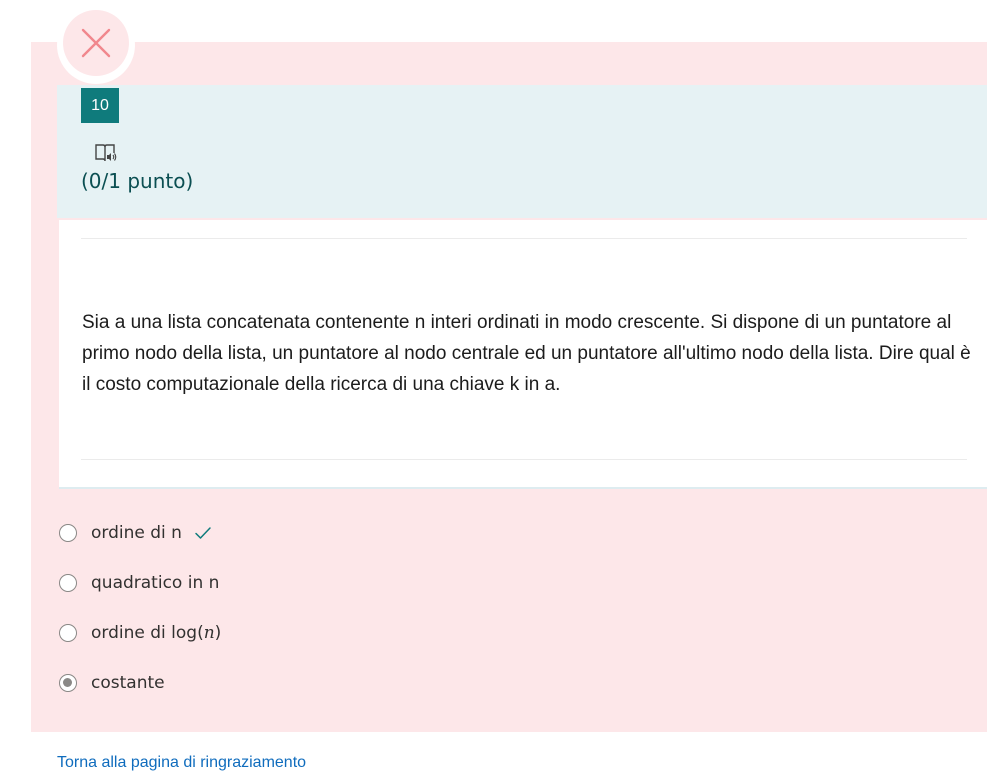 This screenshot has height=772, width=987. Describe the element at coordinates (128, 683) in the screenshot. I see `option-label: costante` at that location.